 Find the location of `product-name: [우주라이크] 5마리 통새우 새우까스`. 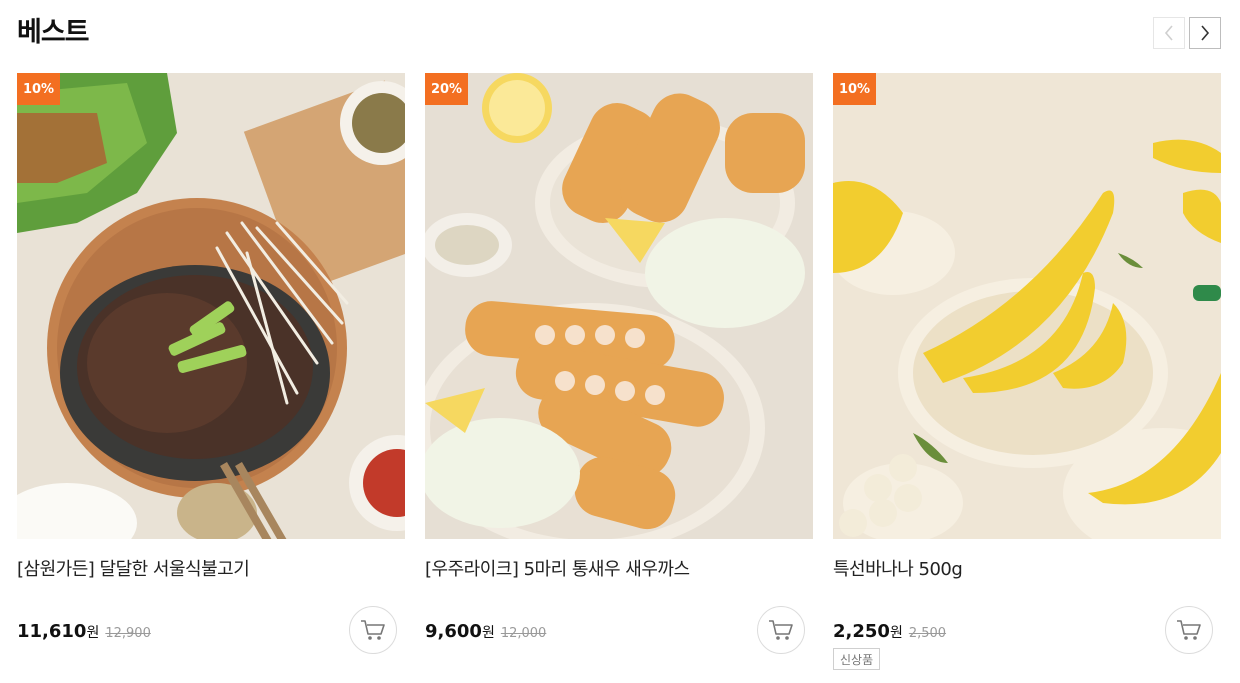

product-name: [우주라이크] 5마리 통새우 새우까스 is located at coordinates (557, 568).